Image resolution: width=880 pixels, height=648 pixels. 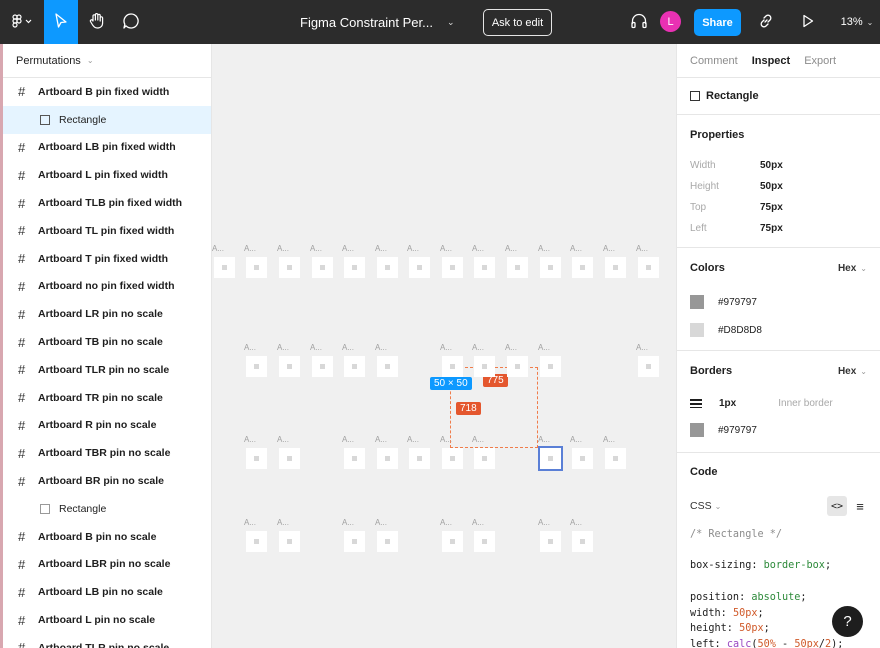 I want to click on present-button, so click(x=808, y=22).